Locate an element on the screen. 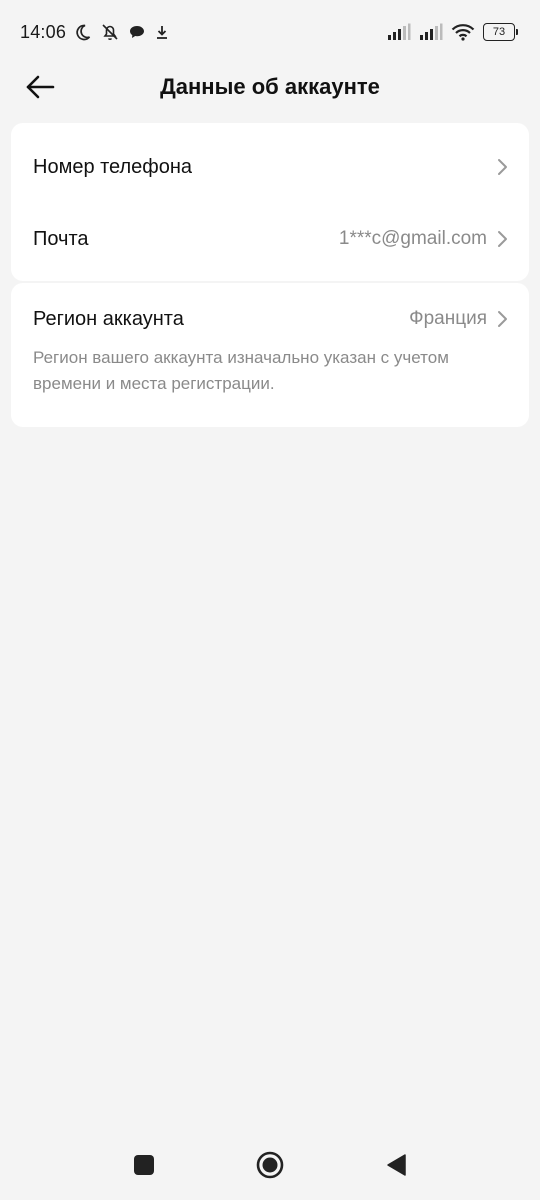  phone-number-row: Номер телефона is located at coordinates (270, 167).